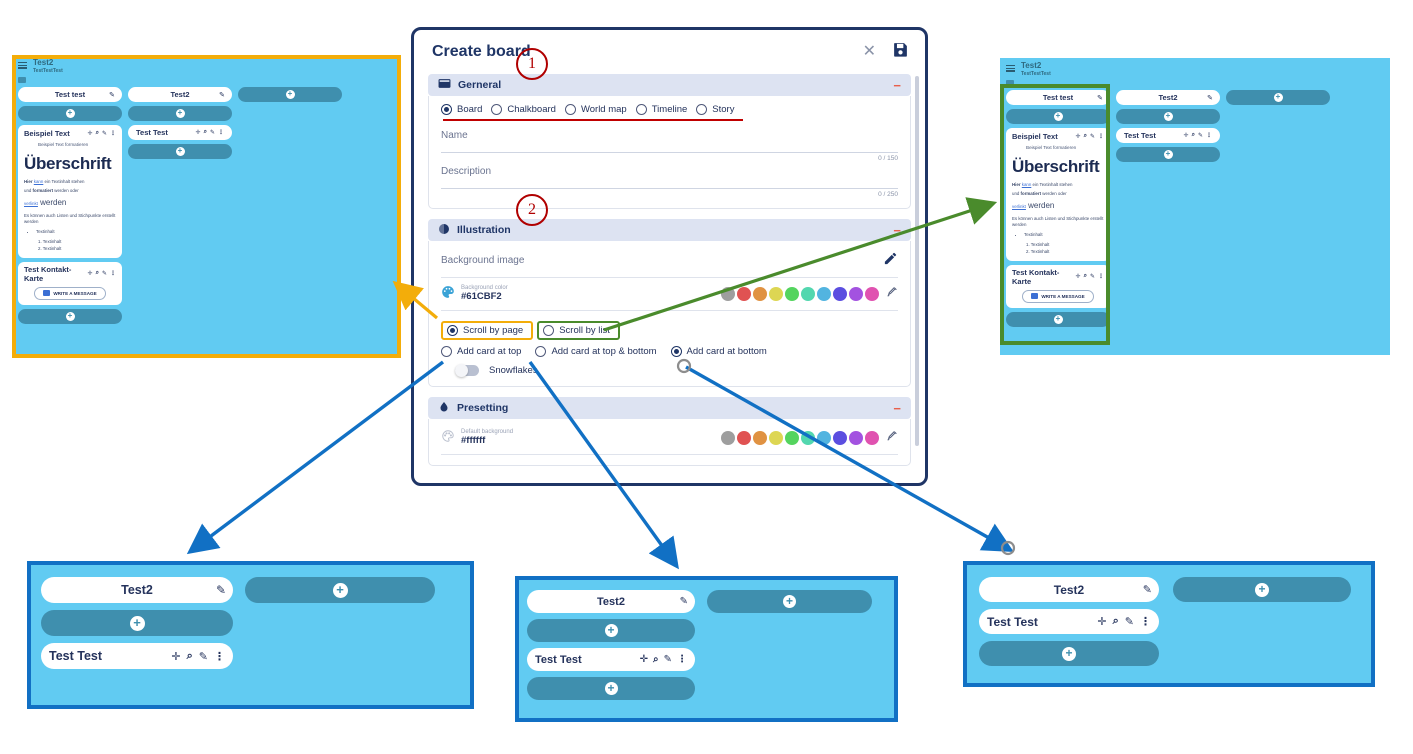 The image size is (1413, 754). What do you see at coordinates (483, 408) in the screenshot?
I see `section-presetting-title: Presetting` at bounding box center [483, 408].